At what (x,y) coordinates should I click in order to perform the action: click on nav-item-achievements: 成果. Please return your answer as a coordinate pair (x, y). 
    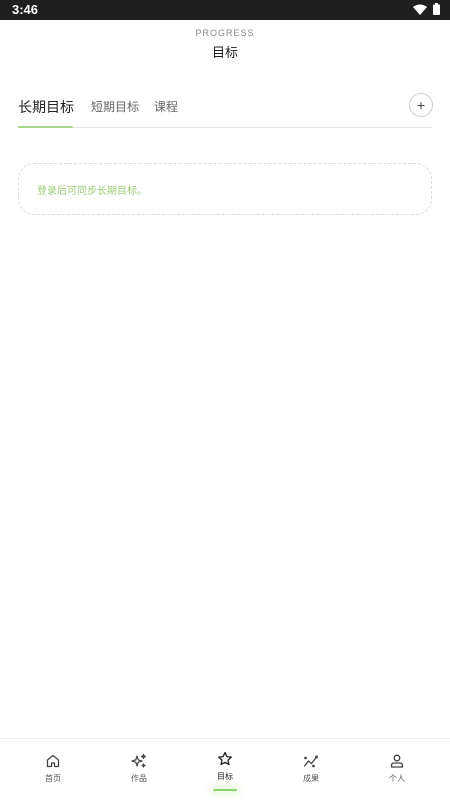
    Looking at the image, I should click on (311, 769).